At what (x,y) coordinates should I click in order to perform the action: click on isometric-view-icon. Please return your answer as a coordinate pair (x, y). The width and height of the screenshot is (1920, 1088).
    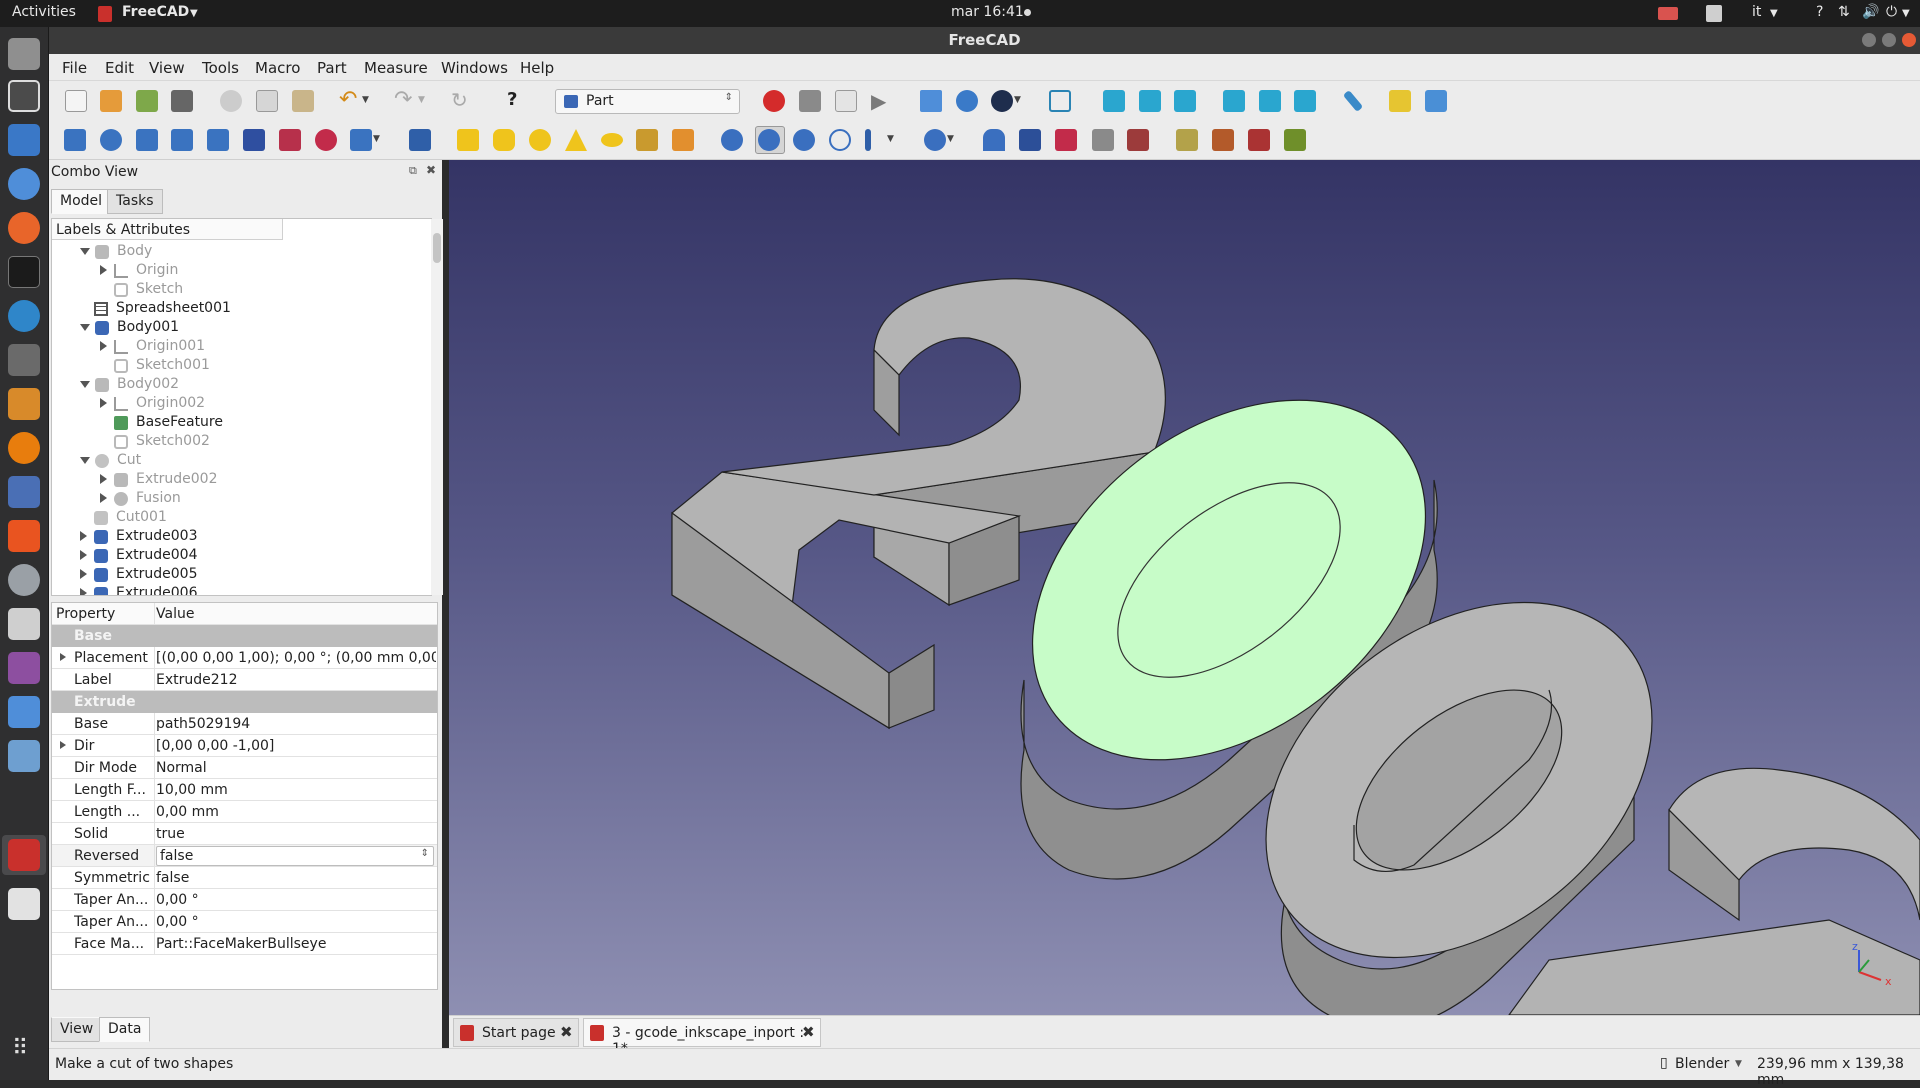
    Looking at the image, I should click on (1060, 101).